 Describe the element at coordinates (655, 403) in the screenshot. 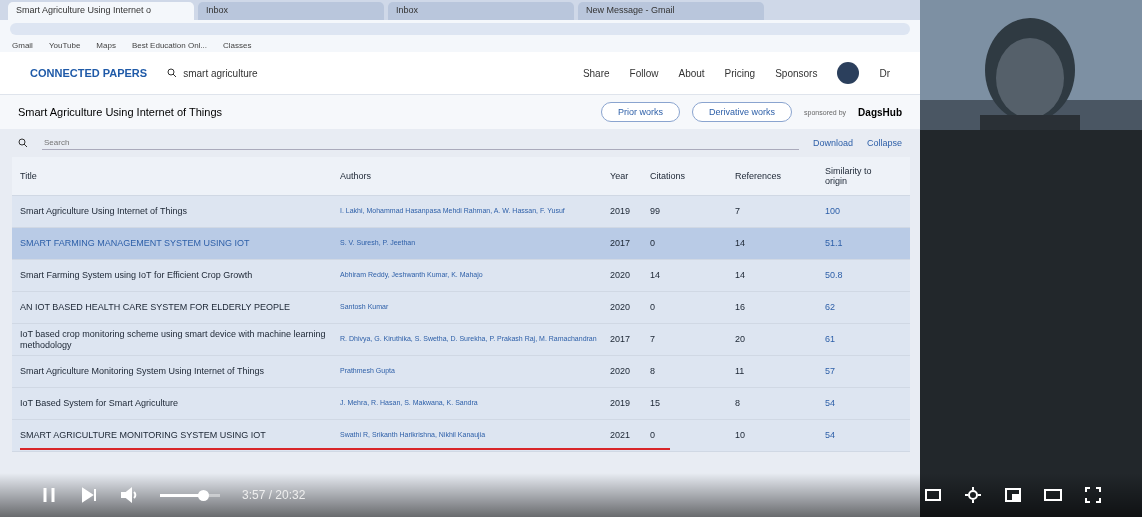

I see `table-cell-text: 15` at that location.